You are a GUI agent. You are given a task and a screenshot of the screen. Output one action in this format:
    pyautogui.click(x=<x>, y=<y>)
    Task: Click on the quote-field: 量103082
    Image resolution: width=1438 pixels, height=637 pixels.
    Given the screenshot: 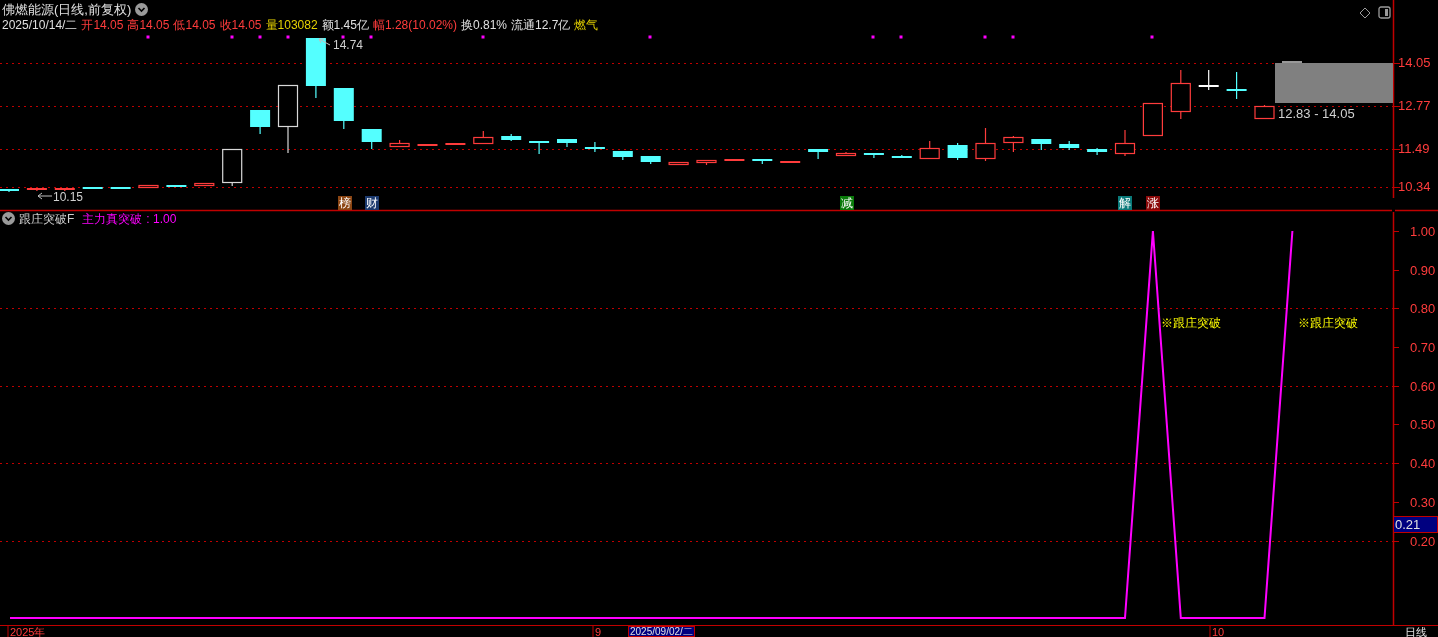 What is the action you would take?
    pyautogui.click(x=291, y=25)
    